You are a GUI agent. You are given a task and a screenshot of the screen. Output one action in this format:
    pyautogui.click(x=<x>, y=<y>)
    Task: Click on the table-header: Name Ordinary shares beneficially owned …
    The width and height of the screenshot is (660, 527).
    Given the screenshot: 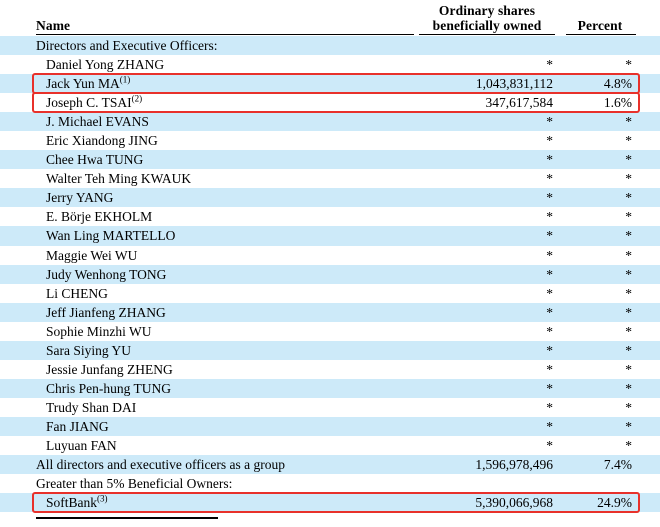 What is the action you would take?
    pyautogui.click(x=330, y=18)
    